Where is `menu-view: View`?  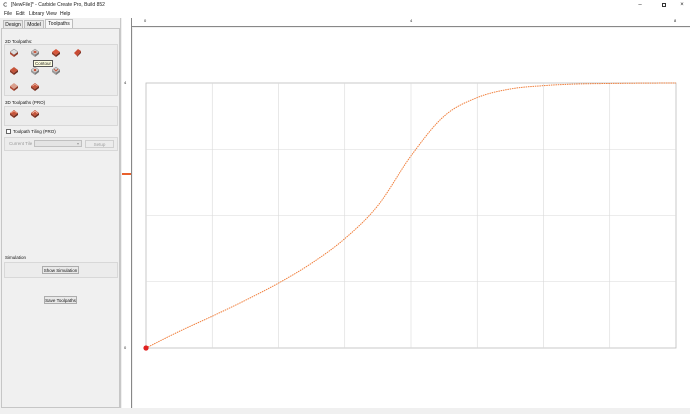
menu-view: View is located at coordinates (51, 14).